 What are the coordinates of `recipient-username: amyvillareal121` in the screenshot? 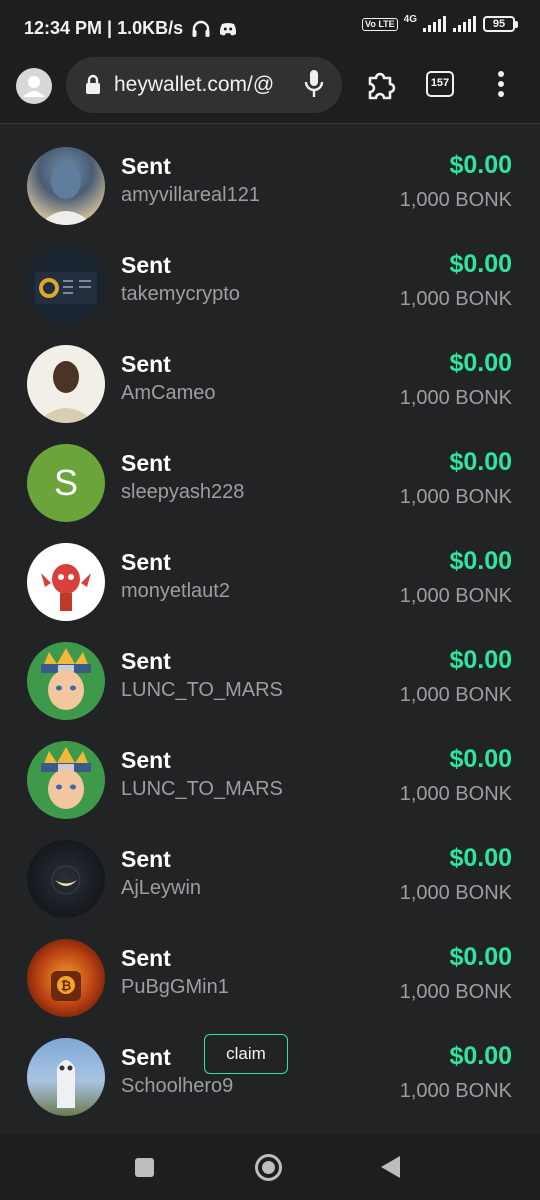 It's located at (190, 195).